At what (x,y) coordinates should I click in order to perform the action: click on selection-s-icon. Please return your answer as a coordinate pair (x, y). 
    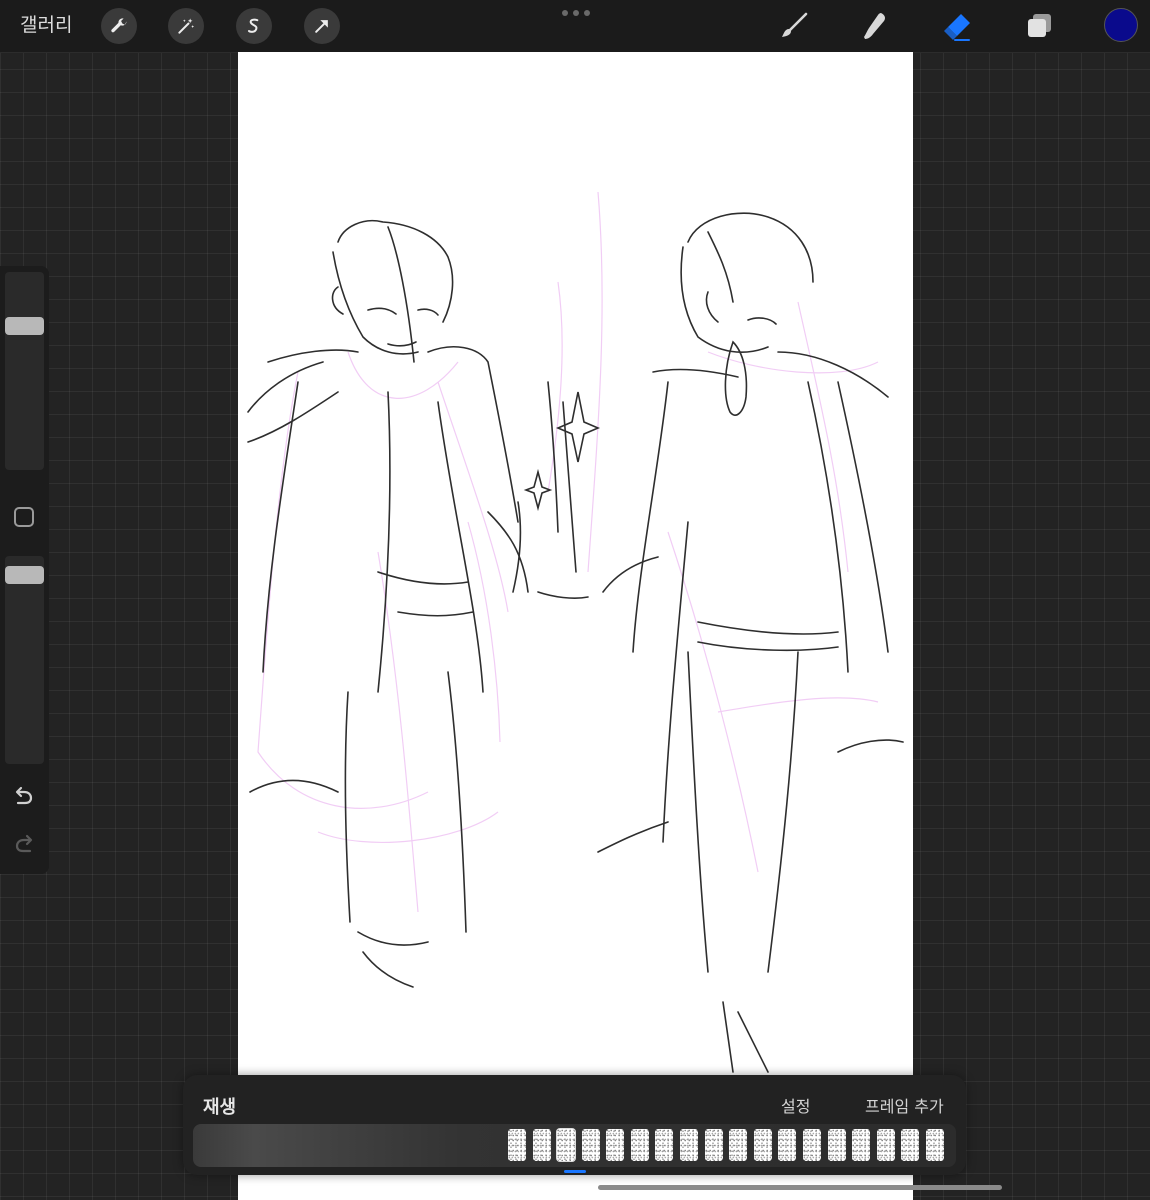
    Looking at the image, I should click on (253, 25).